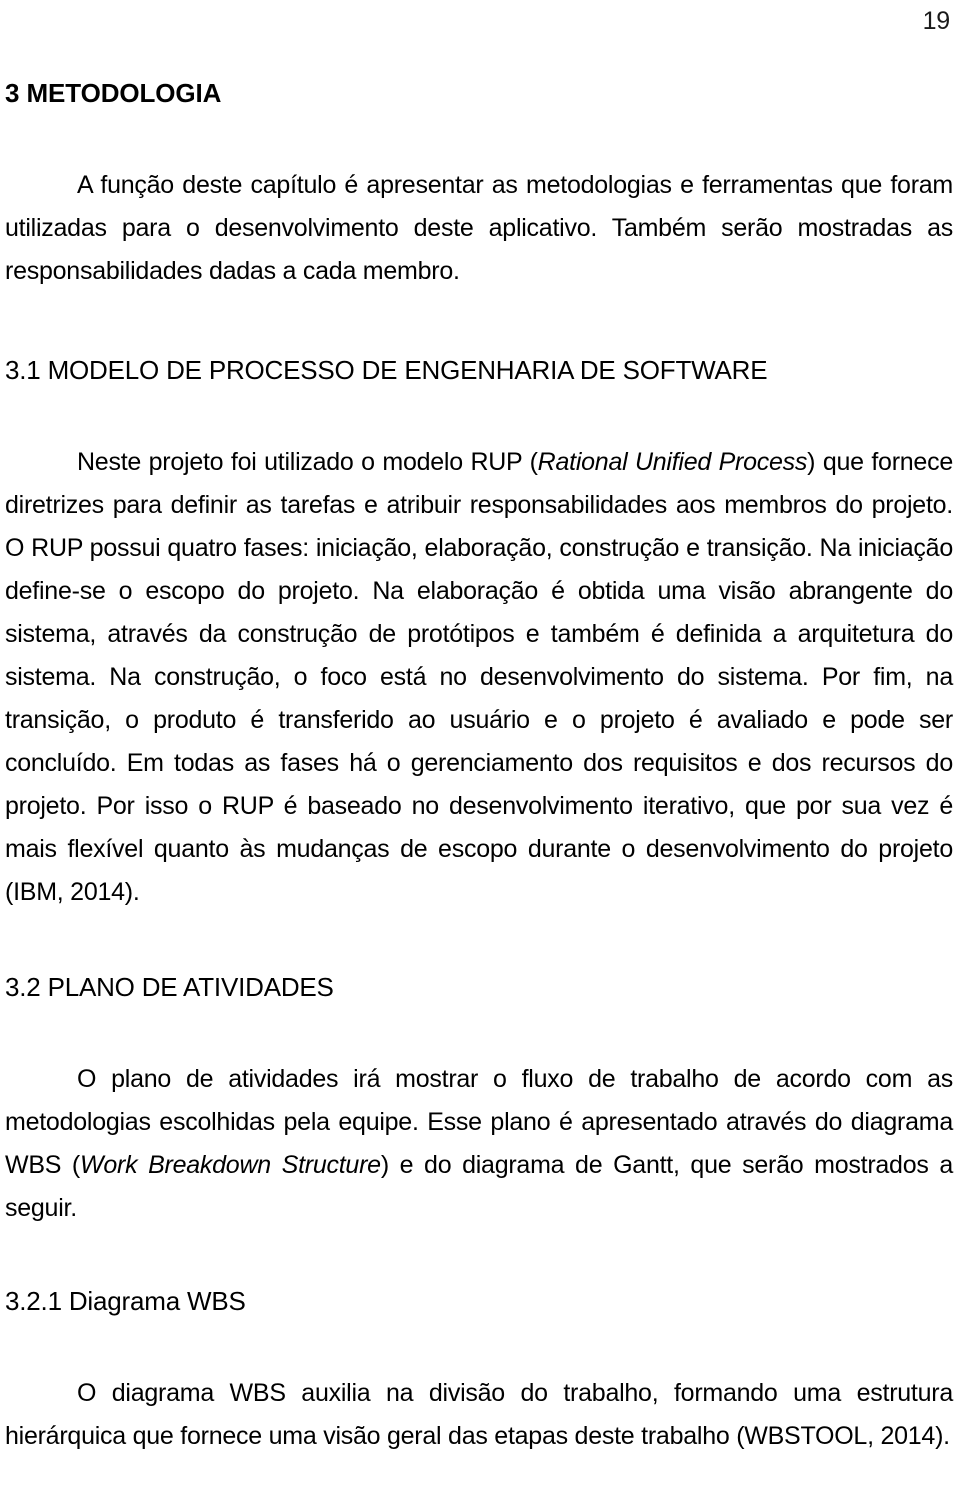 The width and height of the screenshot is (960, 1505). Describe the element at coordinates (672, 462) in the screenshot. I see `paragraph-rup-italic-term: Rational Unified Process` at that location.